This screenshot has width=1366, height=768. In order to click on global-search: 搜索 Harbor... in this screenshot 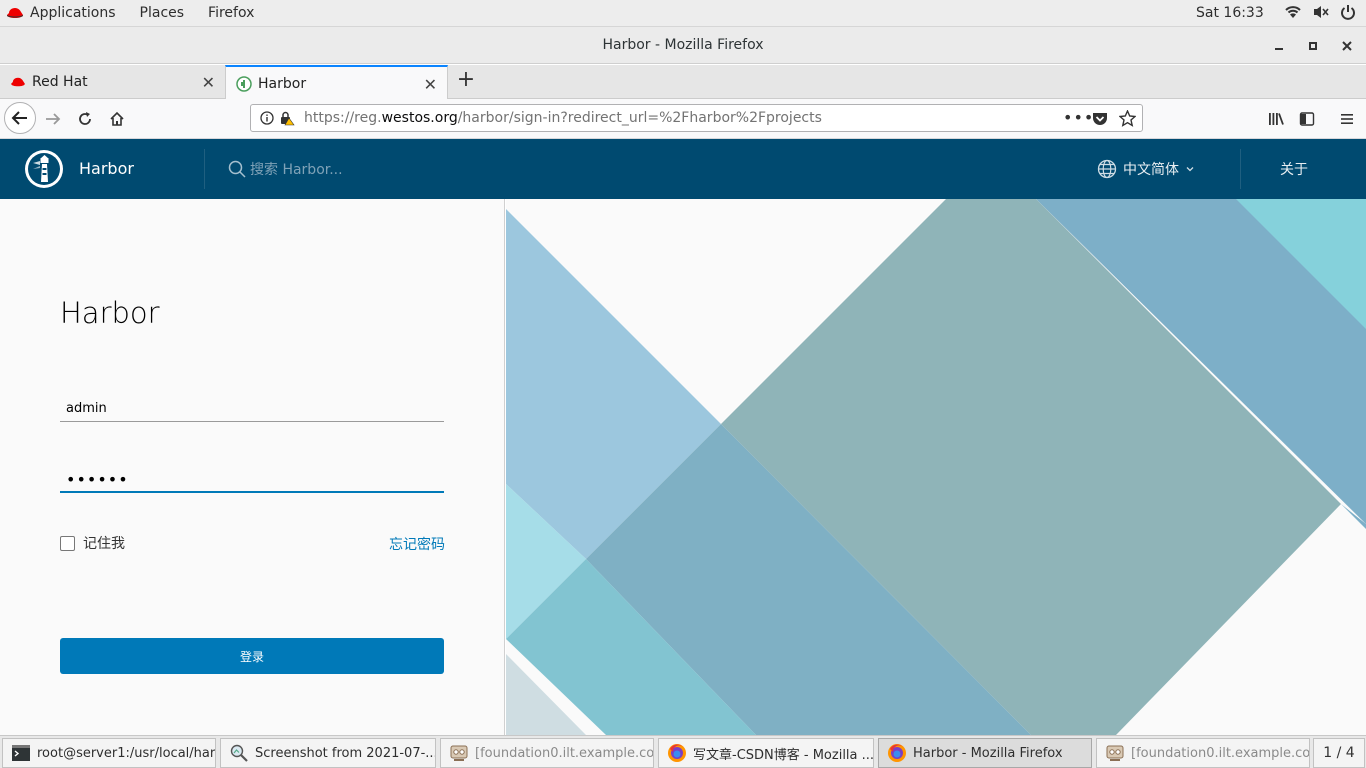, I will do `click(285, 169)`.